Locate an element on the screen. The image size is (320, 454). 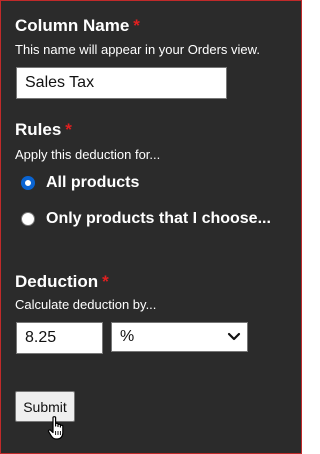
radio-all-products: All products is located at coordinates (80, 183).